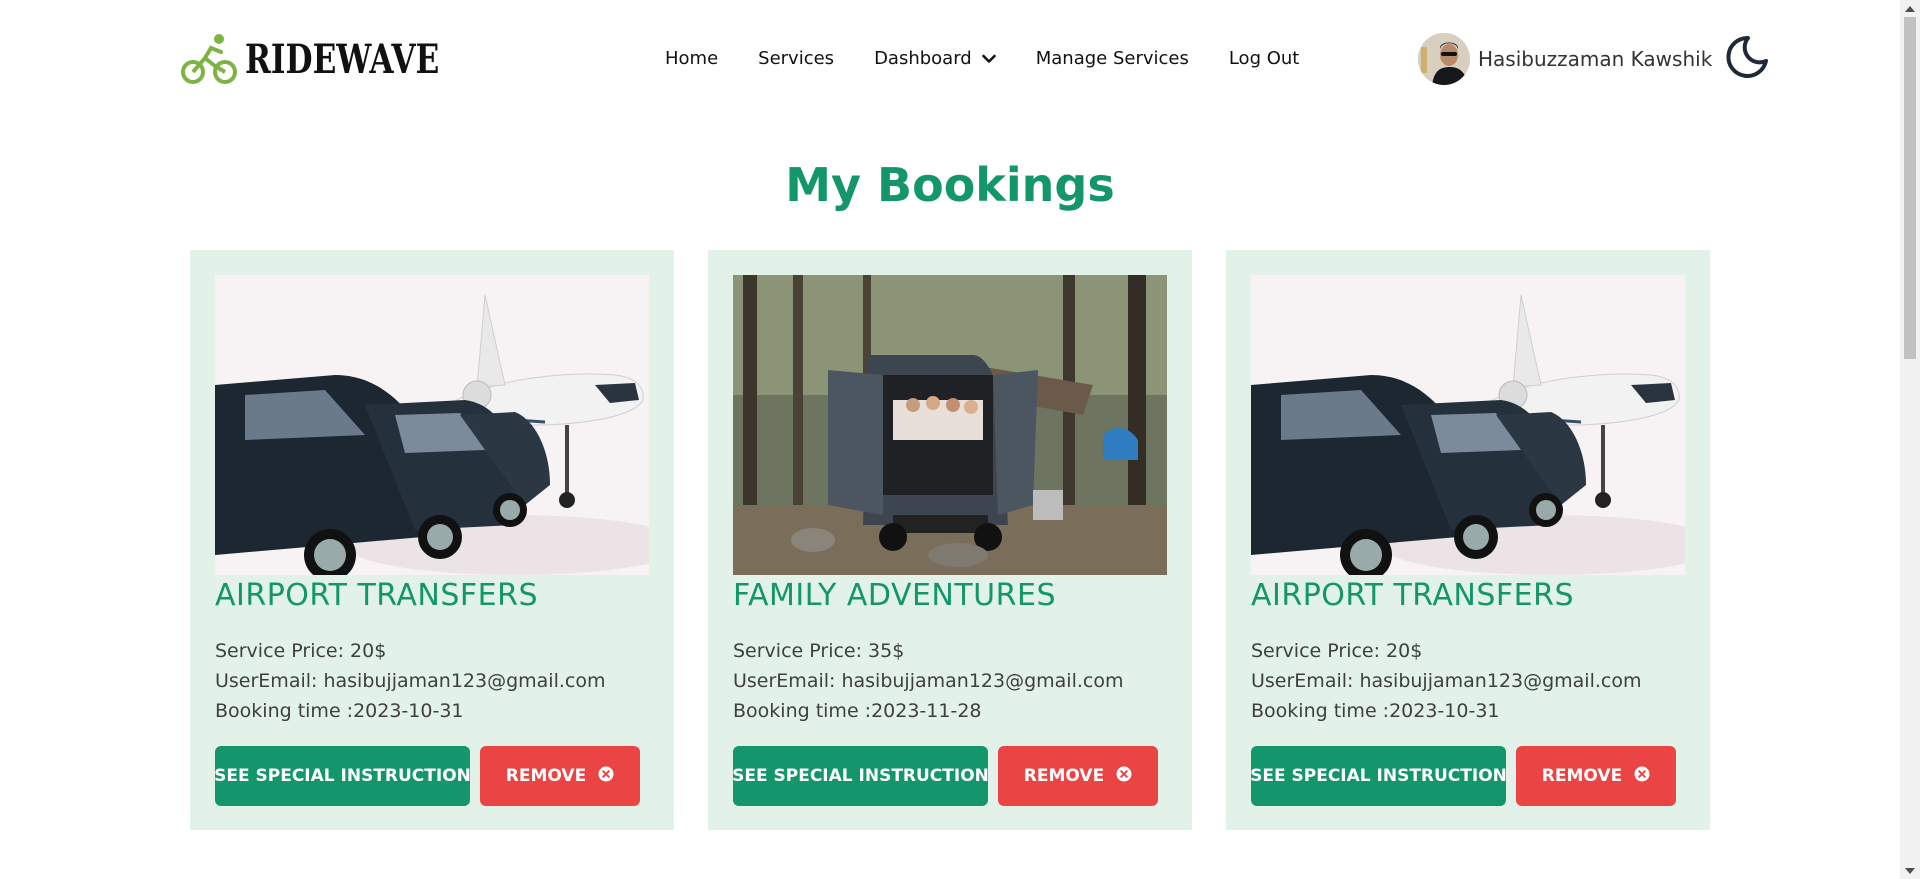  What do you see at coordinates (857, 711) in the screenshot?
I see `booking-time: Booking time :2023-11-28` at bounding box center [857, 711].